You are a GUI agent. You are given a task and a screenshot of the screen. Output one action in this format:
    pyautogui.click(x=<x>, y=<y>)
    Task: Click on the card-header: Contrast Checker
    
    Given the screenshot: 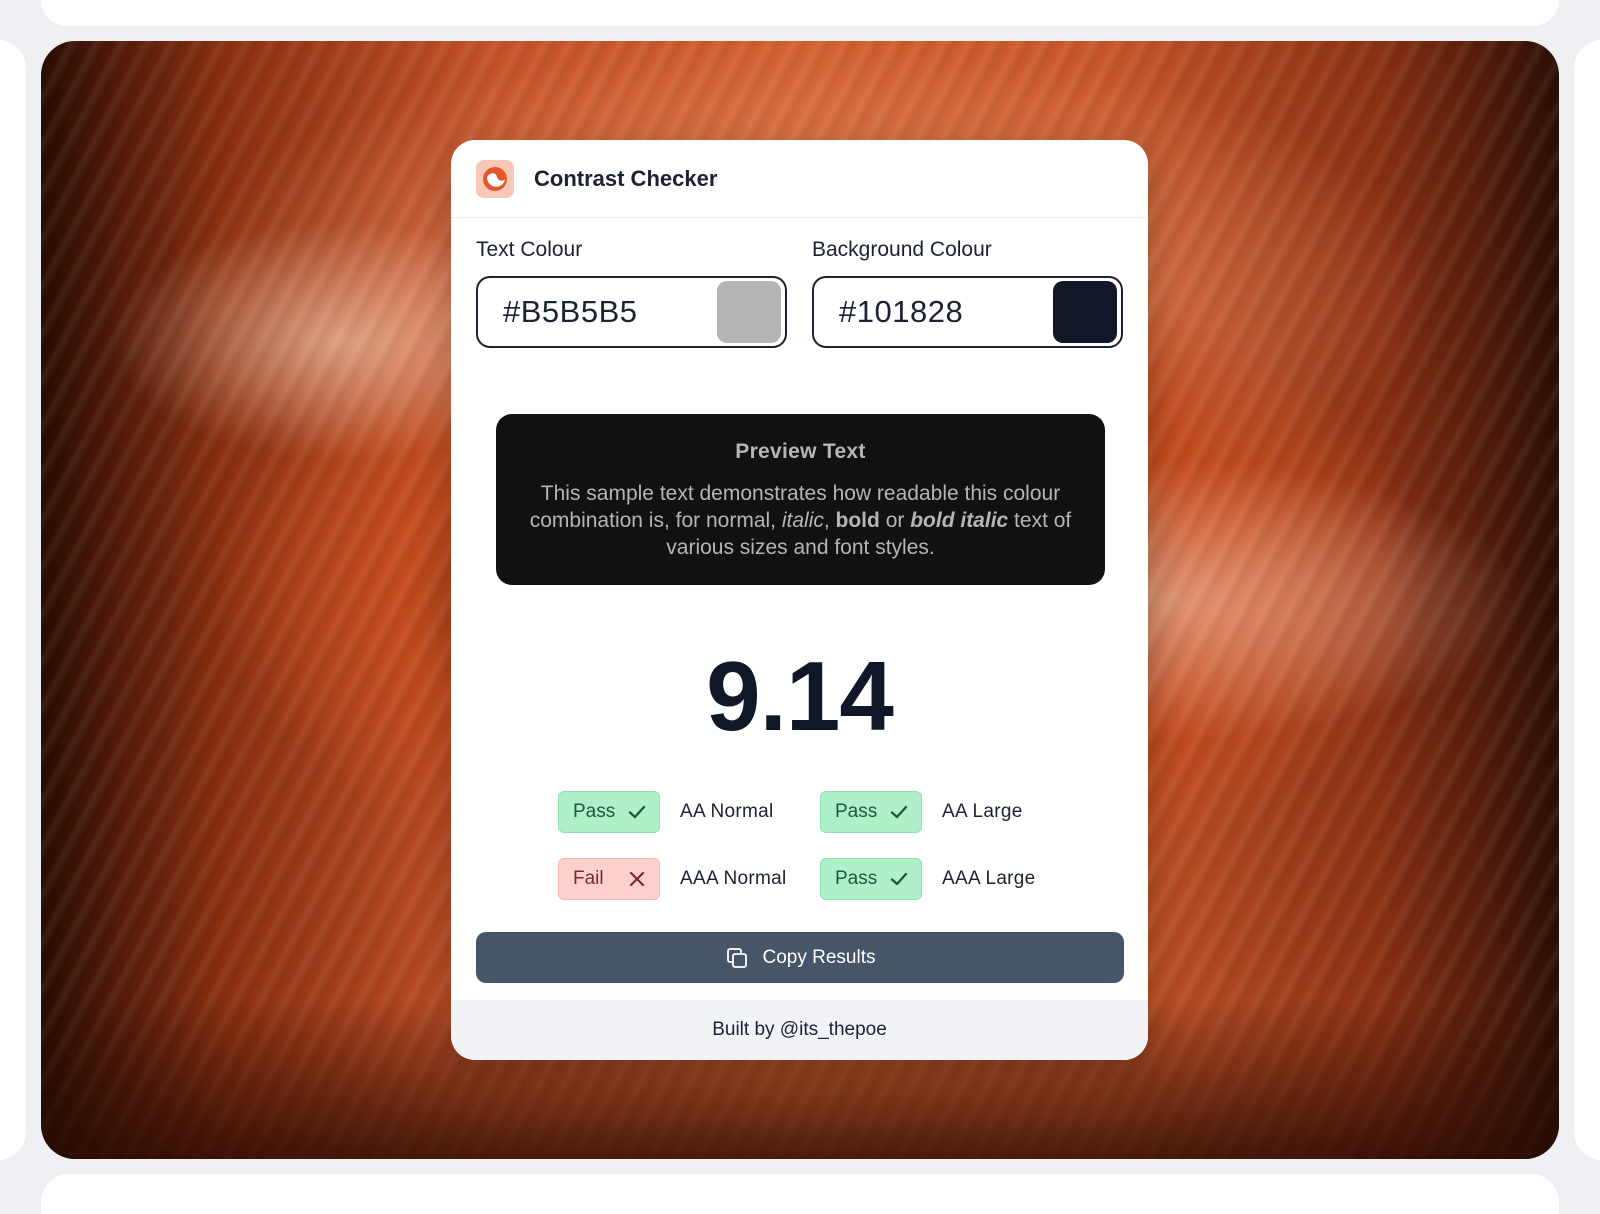 What is the action you would take?
    pyautogui.click(x=799, y=179)
    